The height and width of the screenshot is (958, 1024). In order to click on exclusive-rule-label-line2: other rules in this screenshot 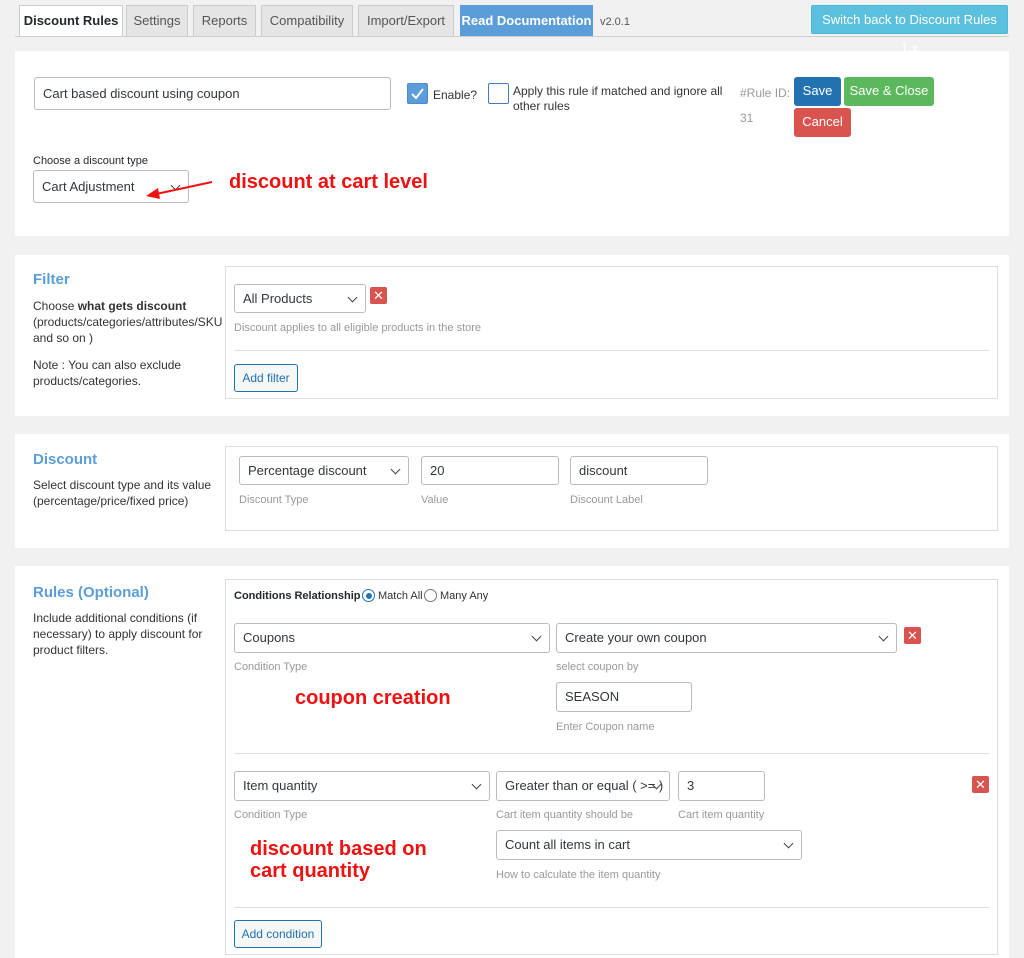, I will do `click(541, 106)`.